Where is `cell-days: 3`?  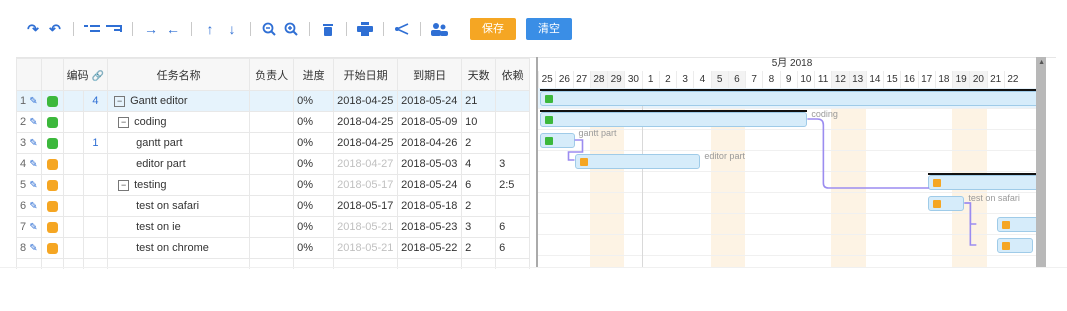 cell-days: 3 is located at coordinates (479, 227).